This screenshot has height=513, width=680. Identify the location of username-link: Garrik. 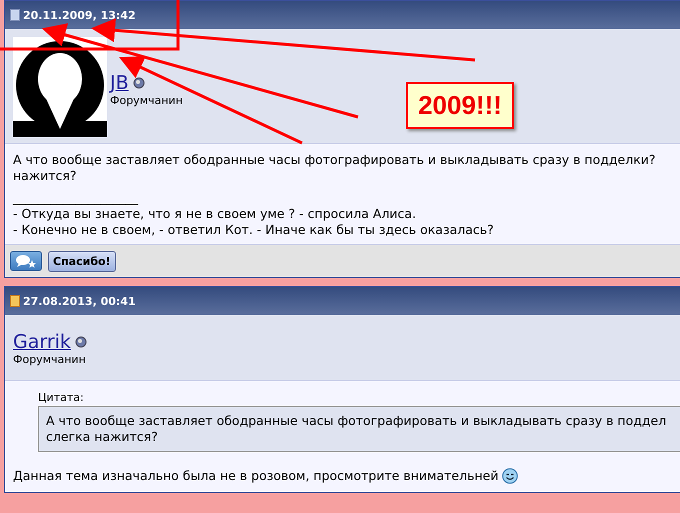
(42, 342).